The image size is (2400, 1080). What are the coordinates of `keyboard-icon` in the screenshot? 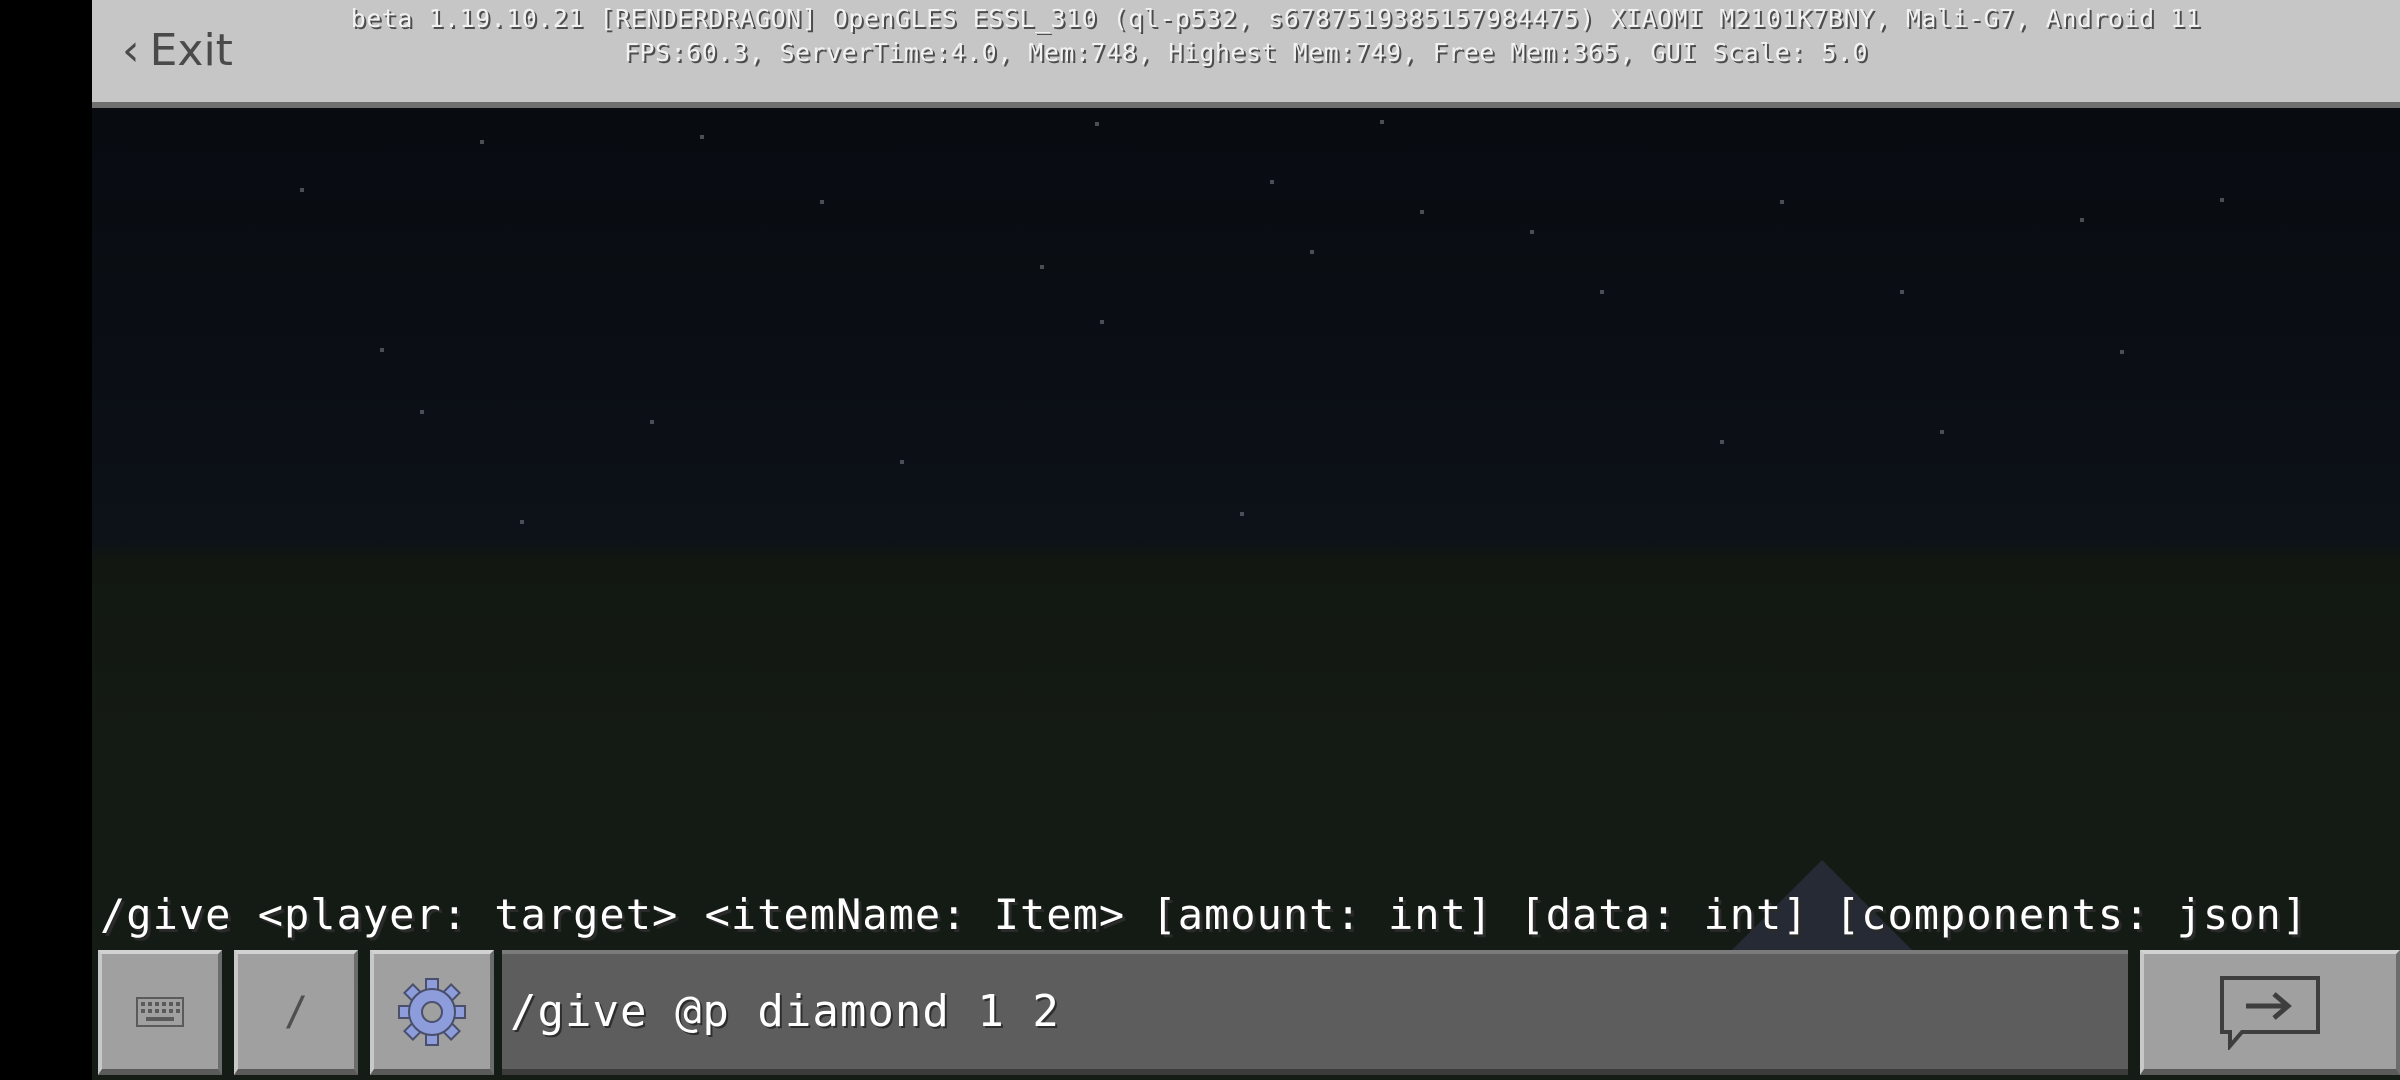 It's located at (160, 1011).